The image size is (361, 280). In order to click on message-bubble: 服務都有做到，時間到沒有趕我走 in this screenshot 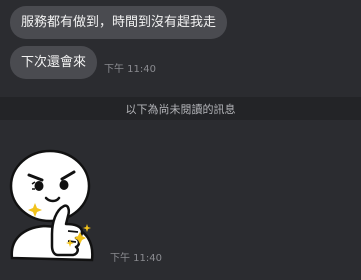, I will do `click(119, 22)`.